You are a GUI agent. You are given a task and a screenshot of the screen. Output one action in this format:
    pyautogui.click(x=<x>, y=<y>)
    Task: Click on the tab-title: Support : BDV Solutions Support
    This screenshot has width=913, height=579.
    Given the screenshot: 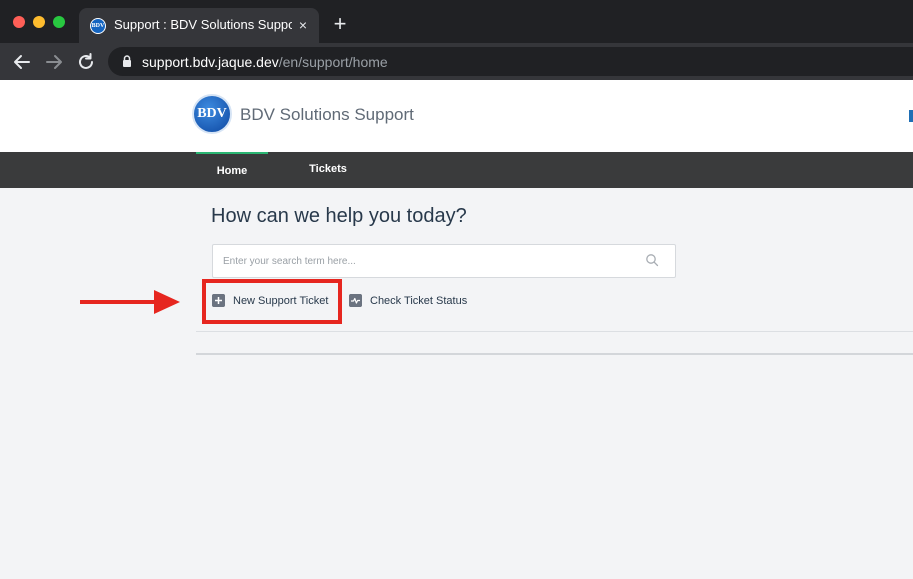 What is the action you would take?
    pyautogui.click(x=203, y=24)
    